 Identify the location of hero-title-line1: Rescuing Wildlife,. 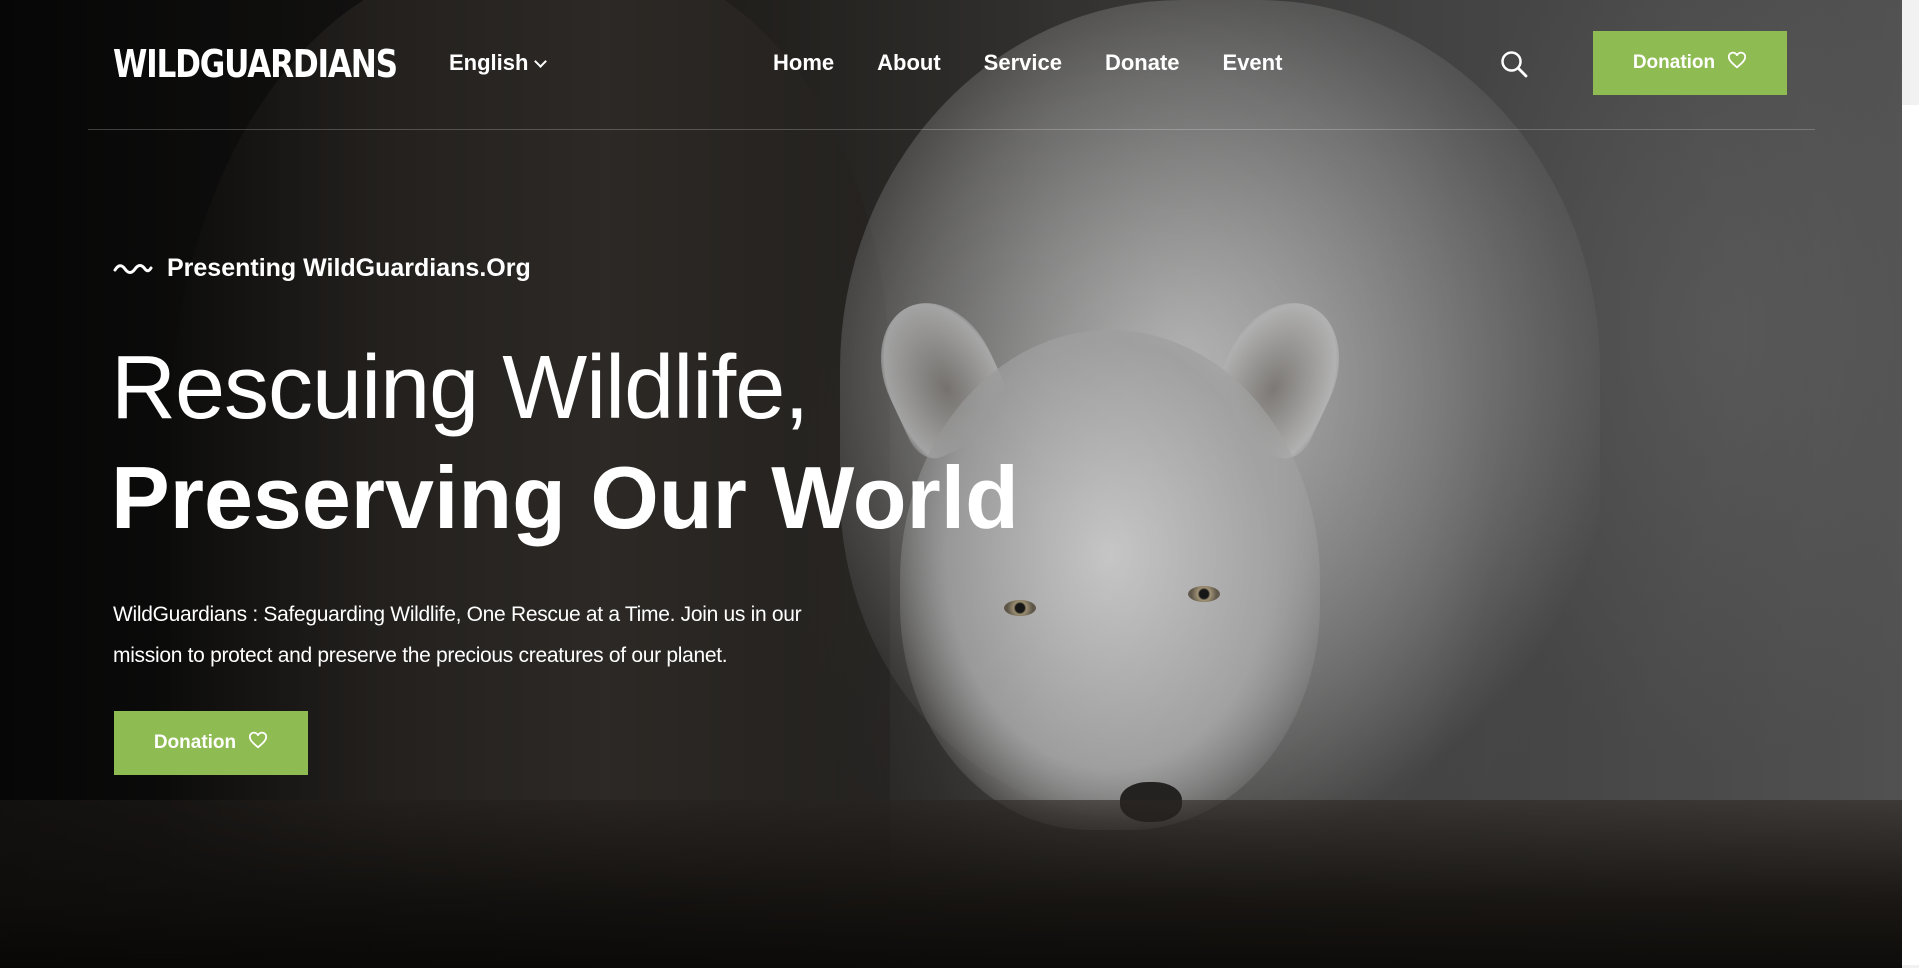
(460, 388).